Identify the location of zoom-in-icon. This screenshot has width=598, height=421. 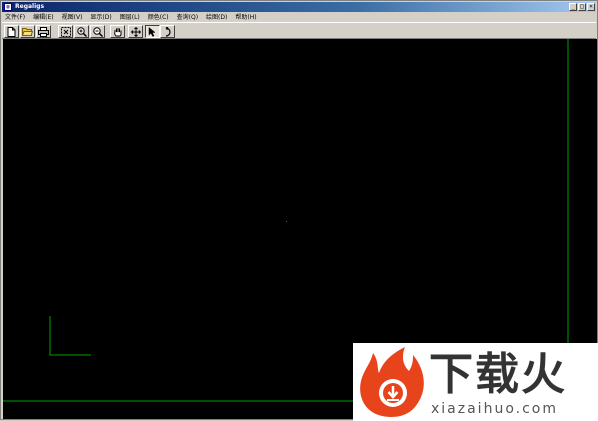
(81, 31).